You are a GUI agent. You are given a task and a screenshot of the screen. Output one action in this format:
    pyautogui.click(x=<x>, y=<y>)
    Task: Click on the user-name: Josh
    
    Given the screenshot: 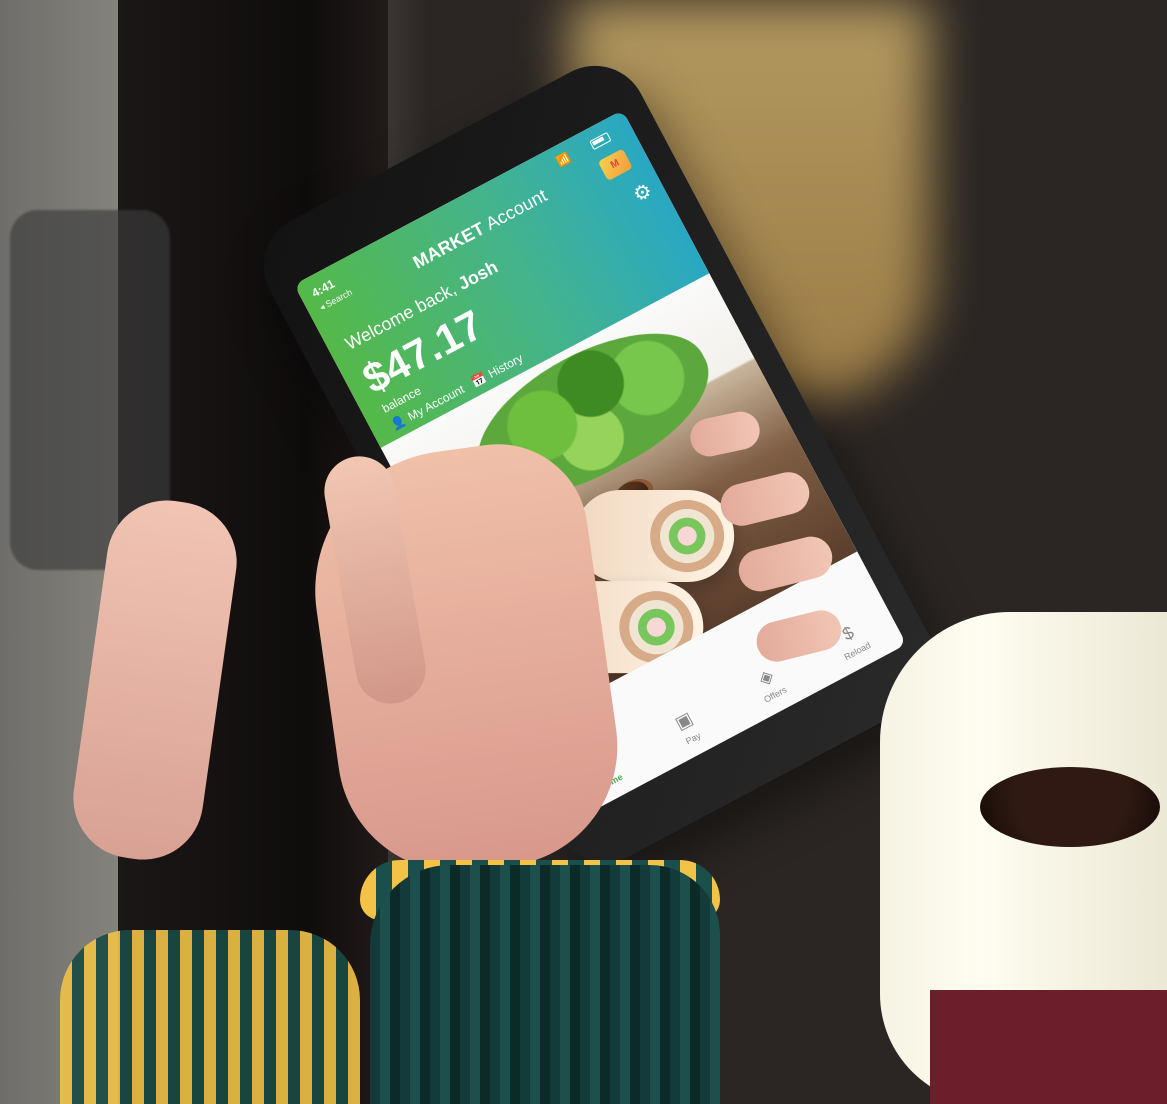 What is the action you would take?
    pyautogui.click(x=478, y=275)
    